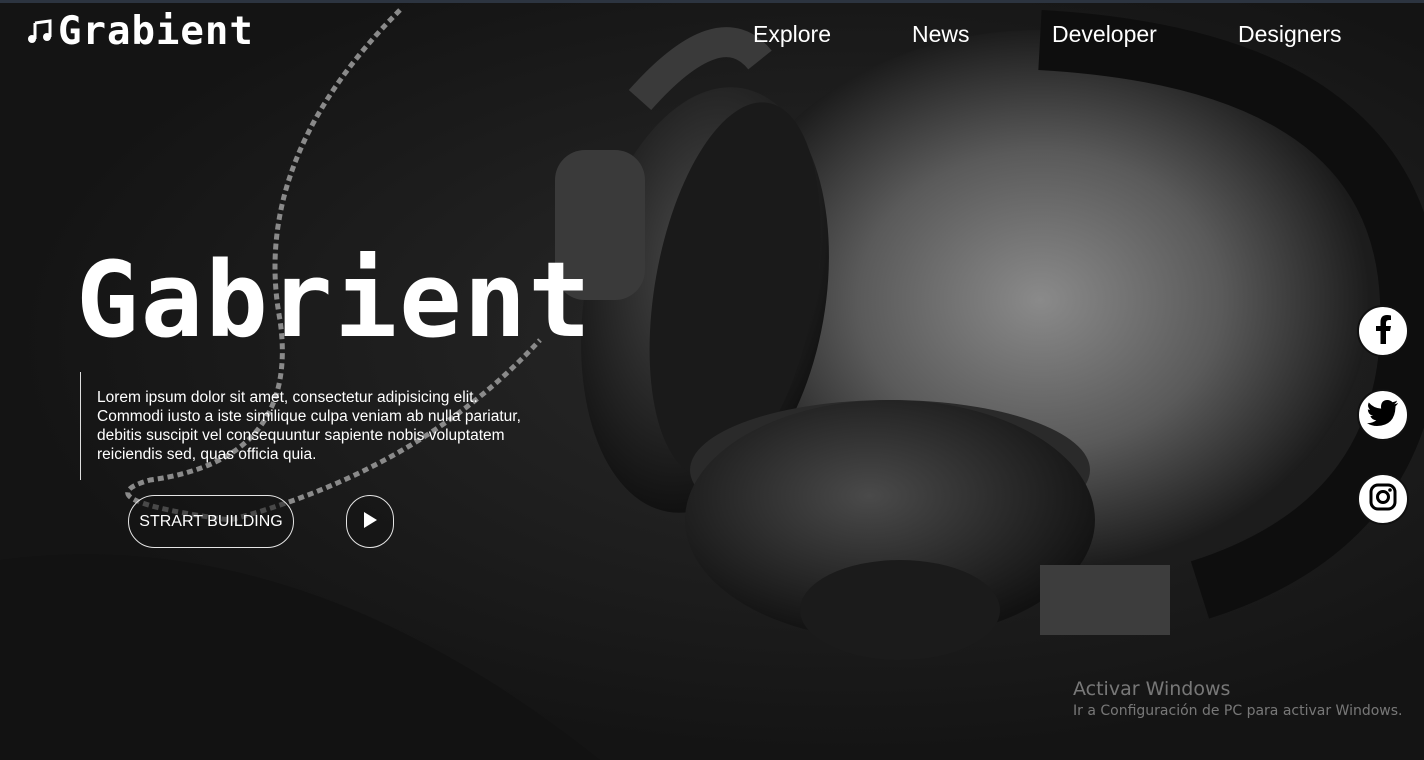 This screenshot has width=1424, height=760. I want to click on site-logo: Grabient, so click(140, 31).